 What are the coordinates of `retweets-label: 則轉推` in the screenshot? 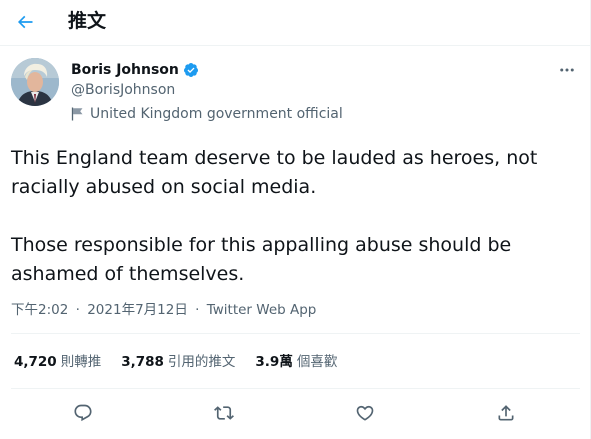 It's located at (81, 362).